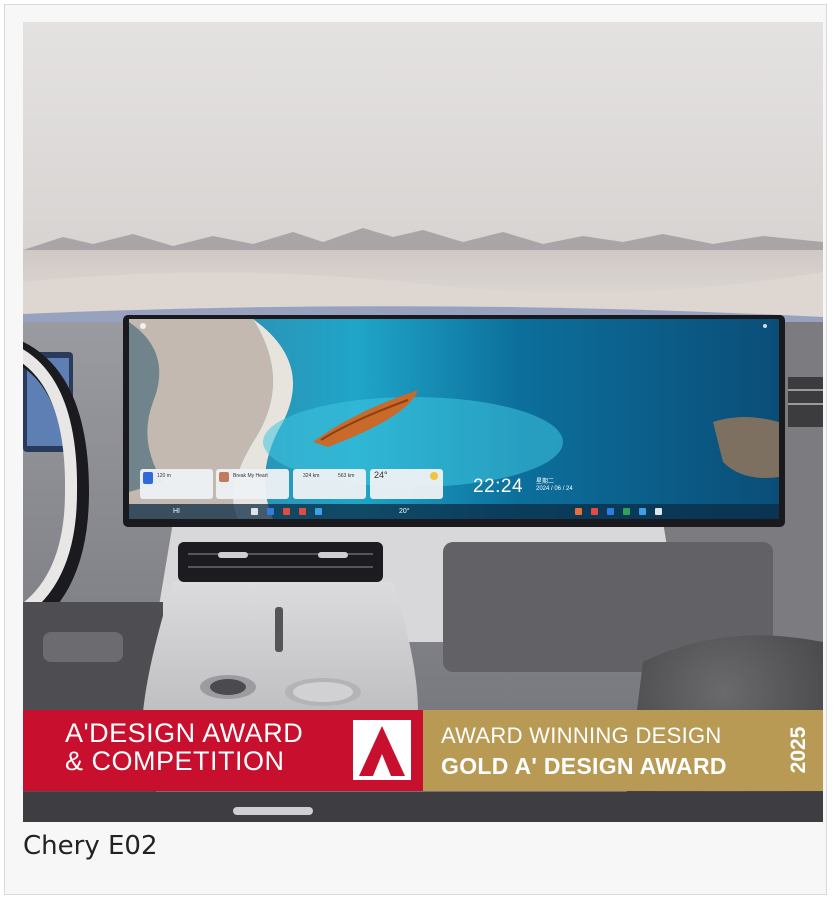  Describe the element at coordinates (798, 750) in the screenshot. I see `award-year: 2025` at that location.